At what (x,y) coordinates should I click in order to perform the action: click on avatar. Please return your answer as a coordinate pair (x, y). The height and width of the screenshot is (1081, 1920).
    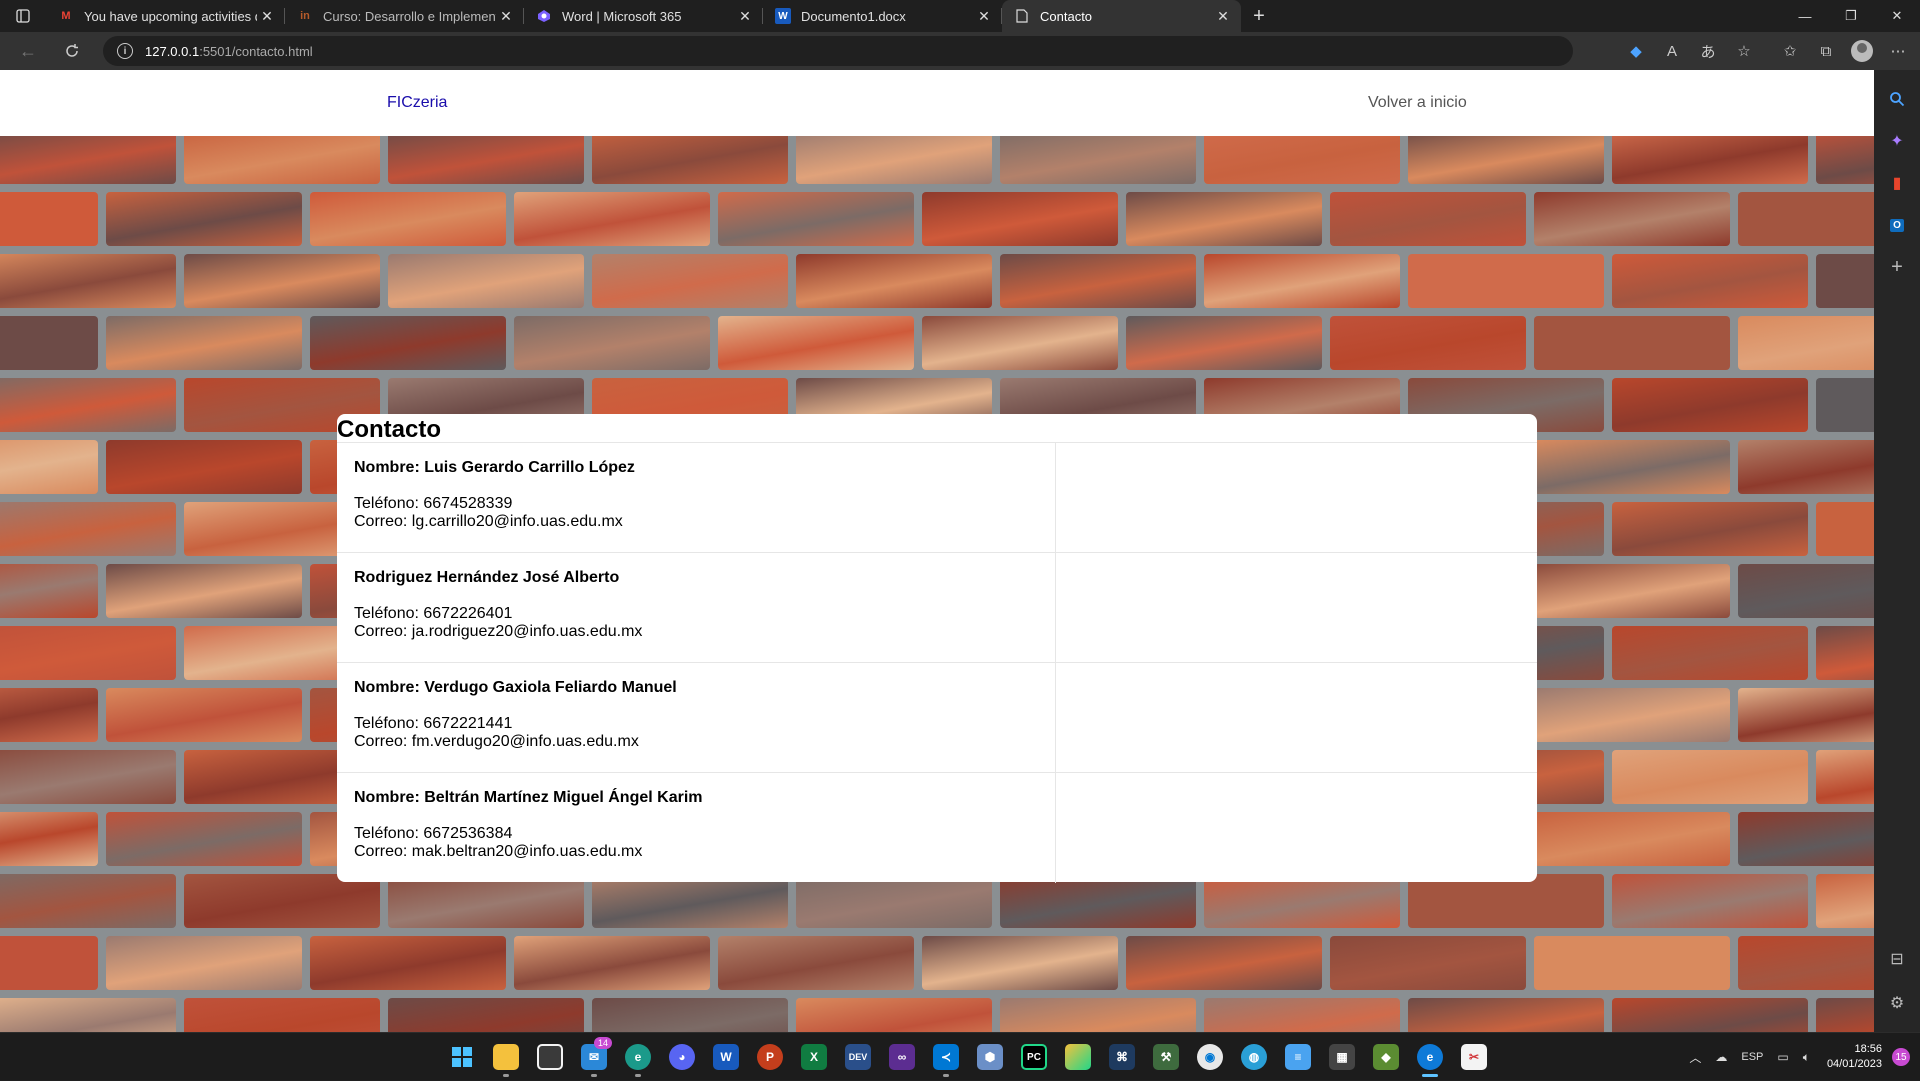
    Looking at the image, I should click on (1862, 51).